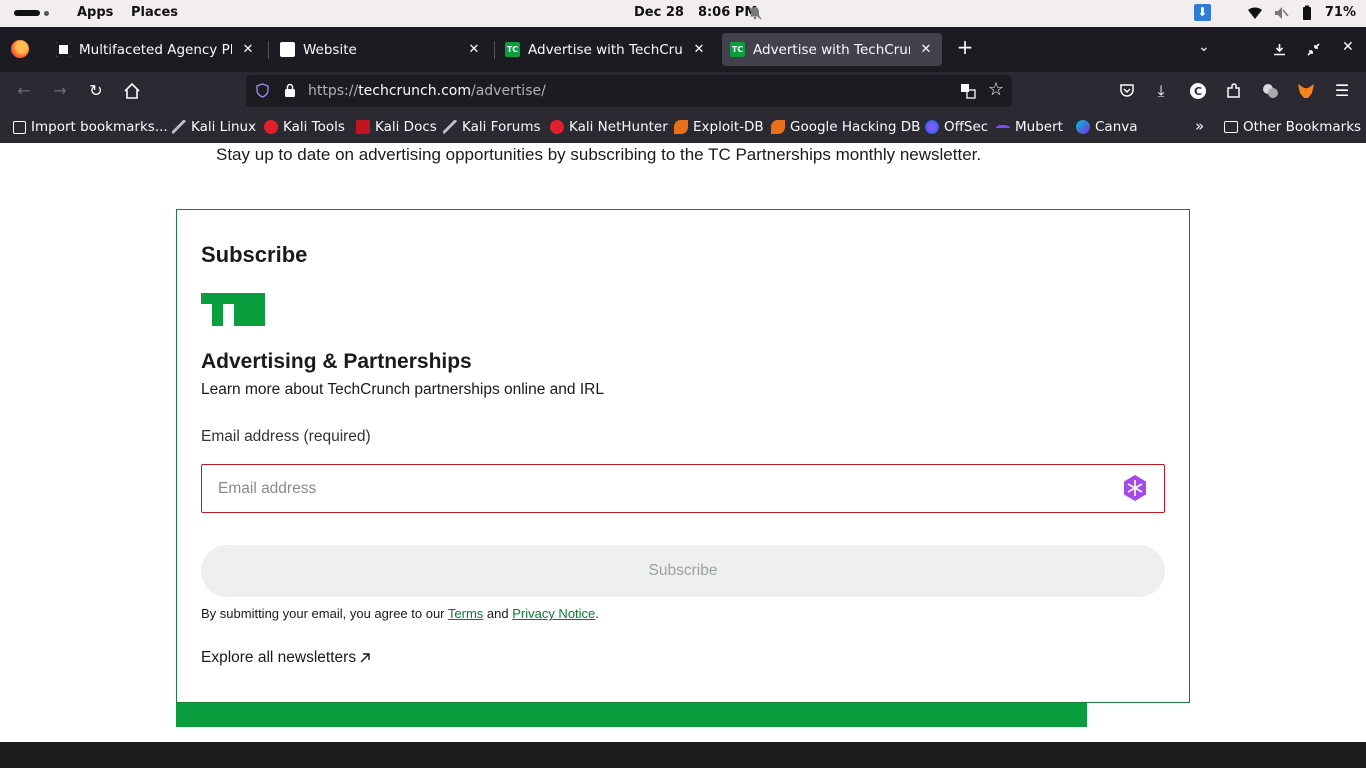 This screenshot has height=768, width=1366. Describe the element at coordinates (1003, 129) in the screenshot. I see `mubert-icon` at that location.